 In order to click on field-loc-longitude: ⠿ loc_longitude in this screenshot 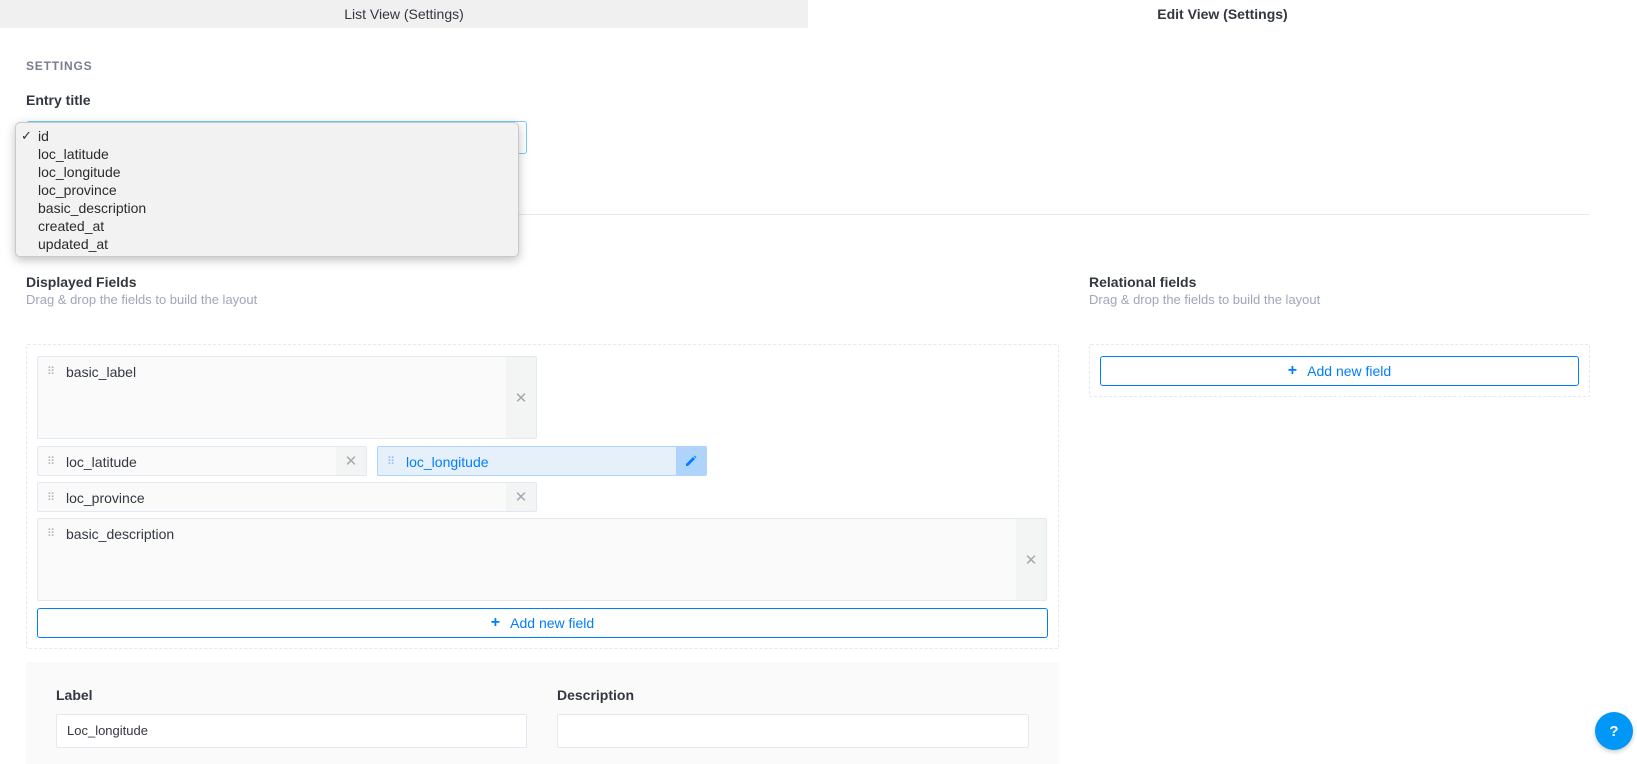, I will do `click(542, 461)`.